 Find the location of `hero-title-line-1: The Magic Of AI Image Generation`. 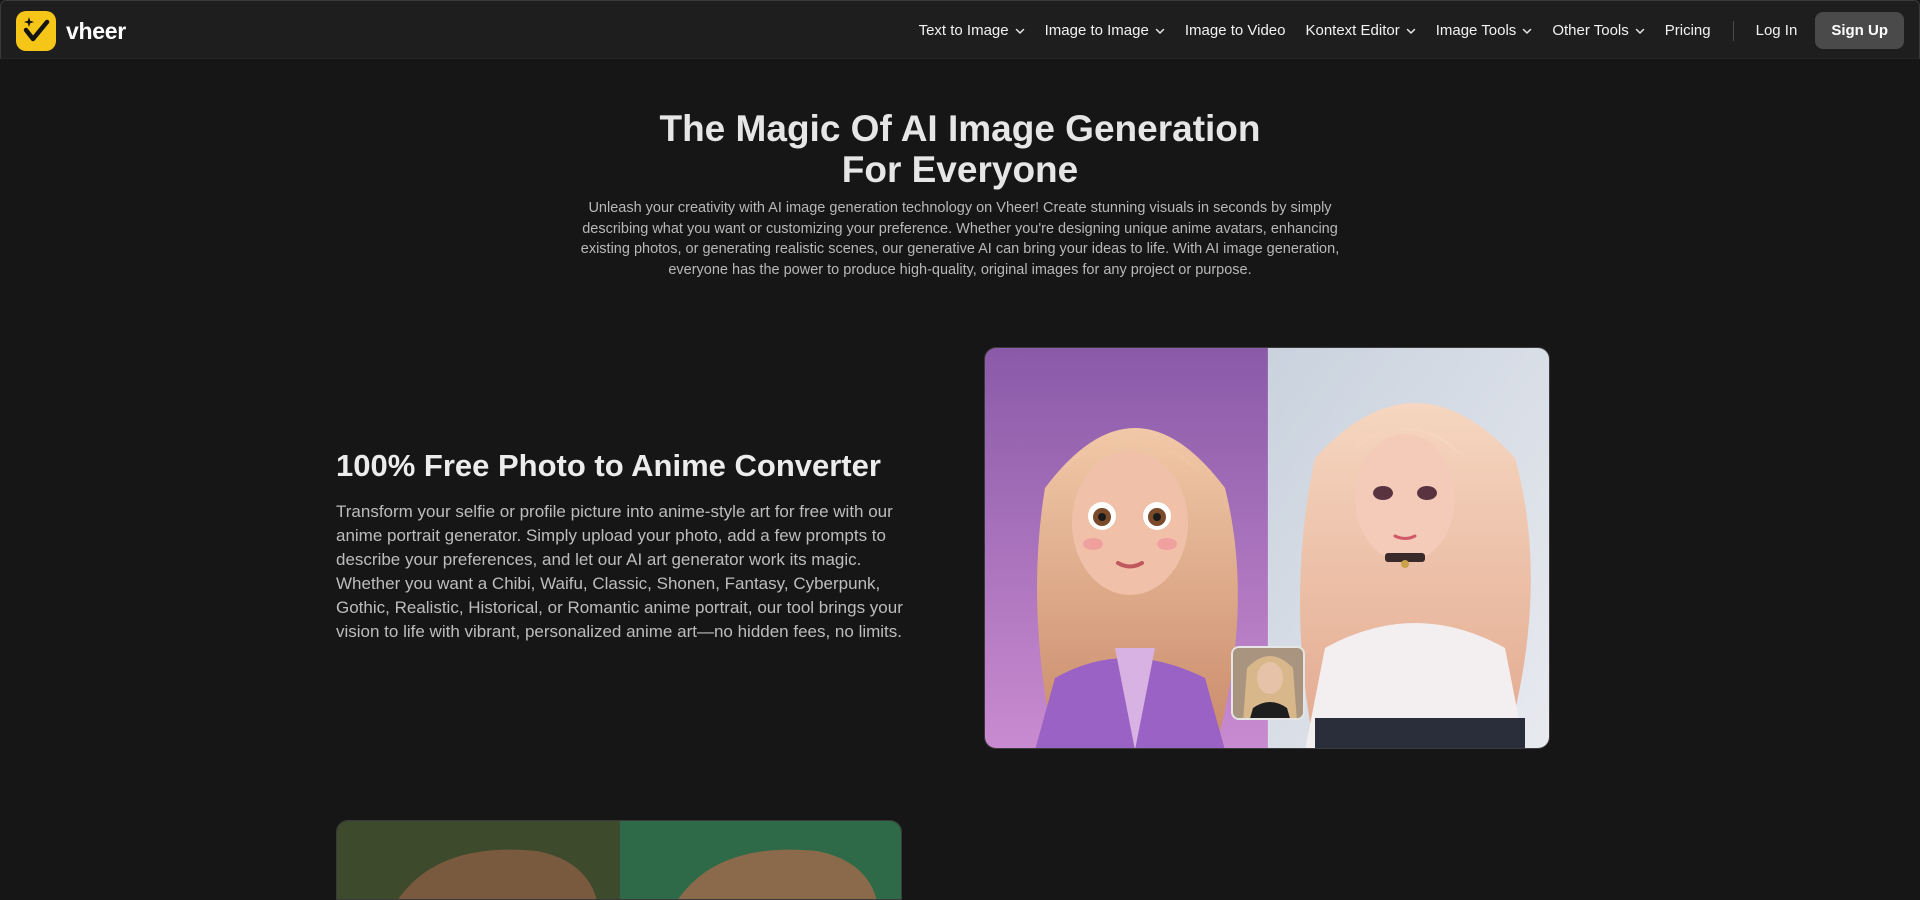

hero-title-line-1: The Magic Of AI Image Generation is located at coordinates (960, 128).